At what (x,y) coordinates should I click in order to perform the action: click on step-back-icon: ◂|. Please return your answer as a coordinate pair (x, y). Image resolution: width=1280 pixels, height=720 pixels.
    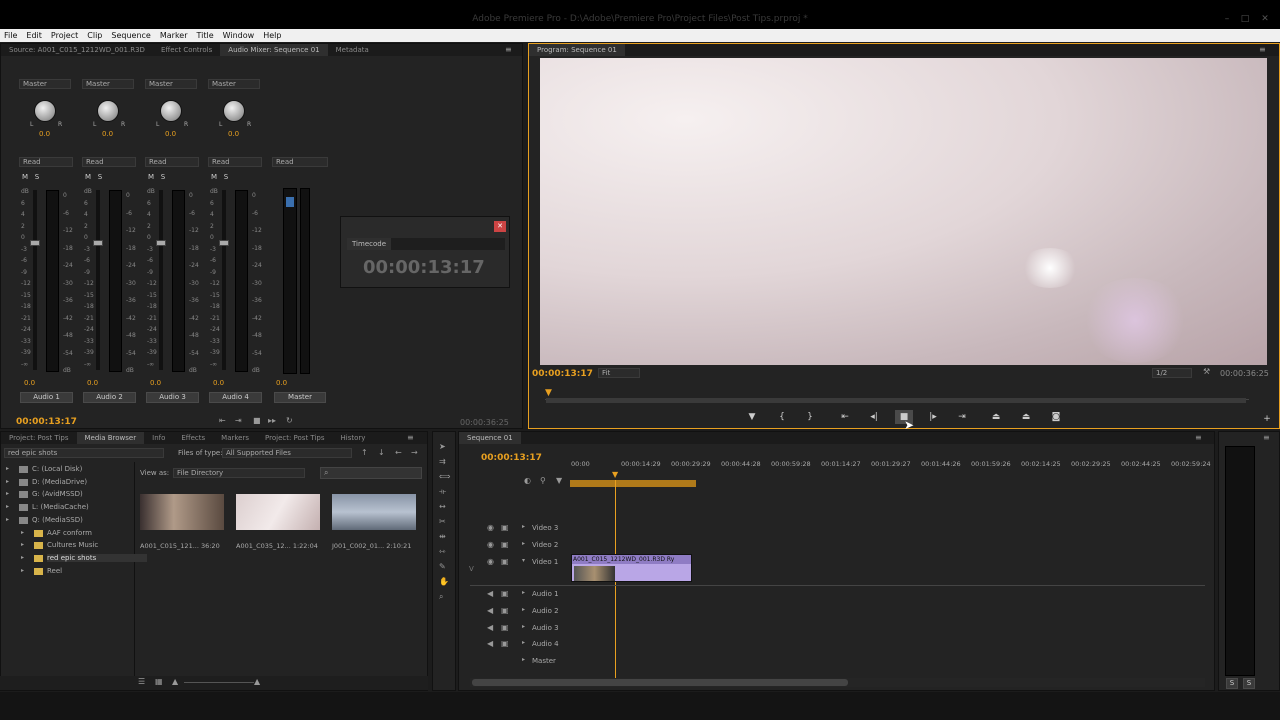
    Looking at the image, I should click on (874, 417).